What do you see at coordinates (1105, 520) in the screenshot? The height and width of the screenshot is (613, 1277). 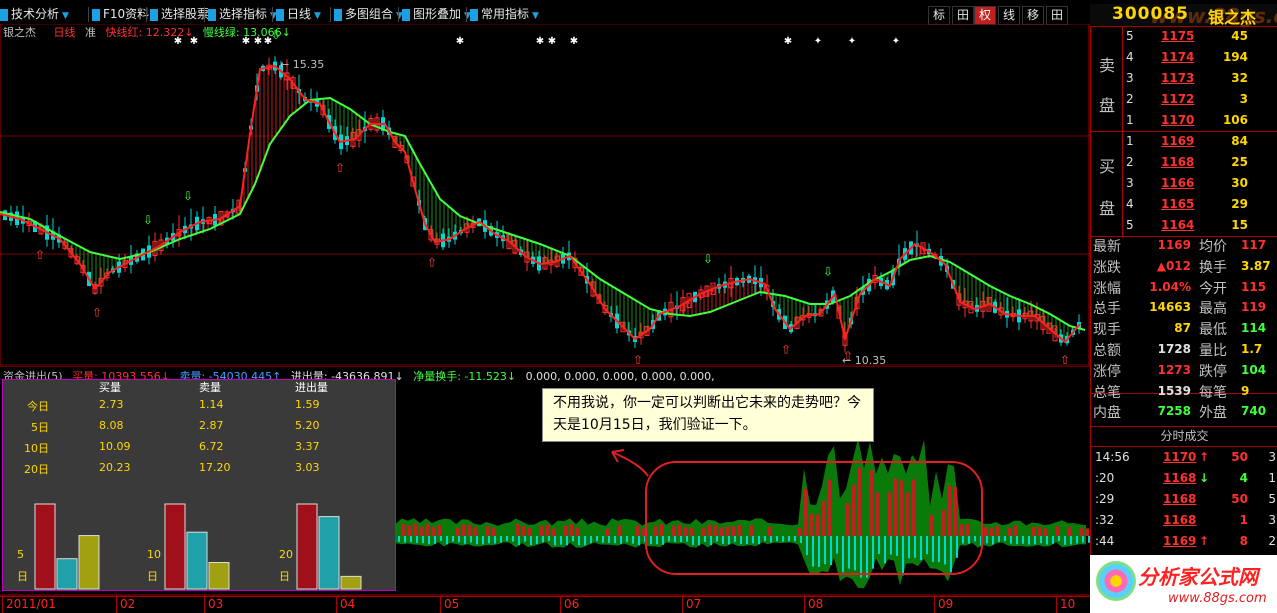 I see `tick-time: :32` at bounding box center [1105, 520].